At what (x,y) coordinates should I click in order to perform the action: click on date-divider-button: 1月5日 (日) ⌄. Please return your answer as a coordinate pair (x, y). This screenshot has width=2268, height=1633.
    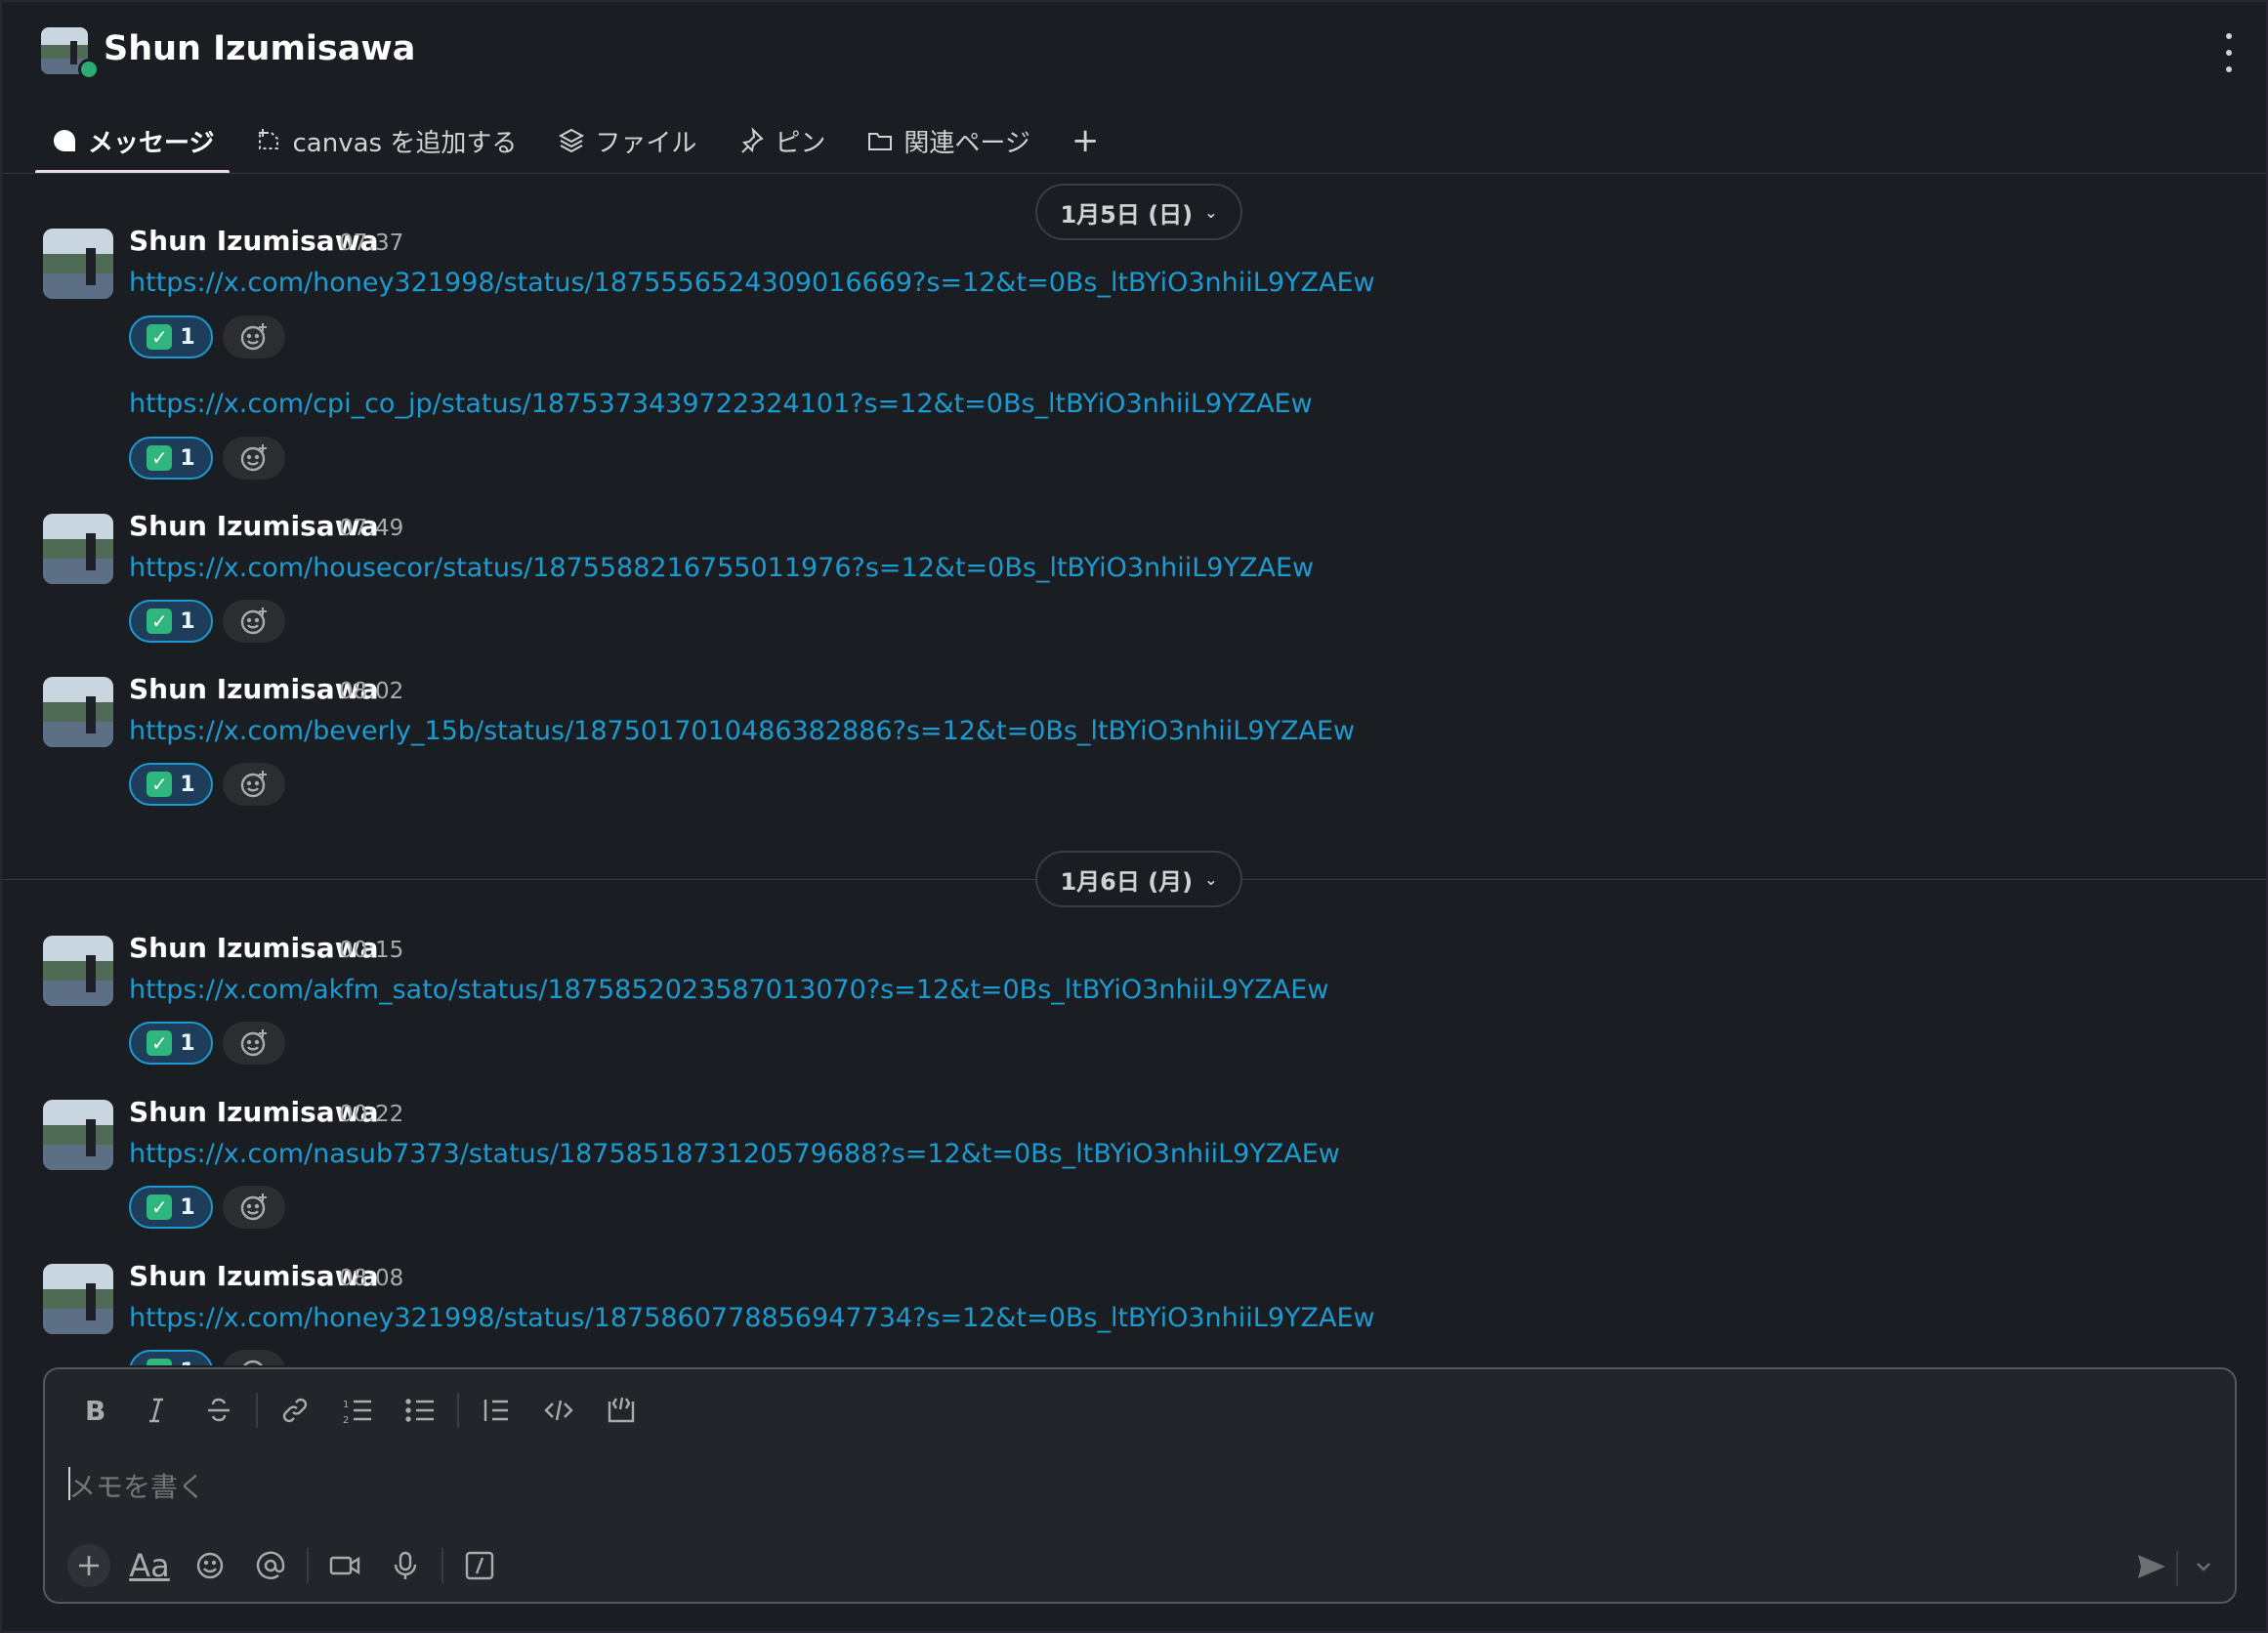
    Looking at the image, I should click on (1138, 212).